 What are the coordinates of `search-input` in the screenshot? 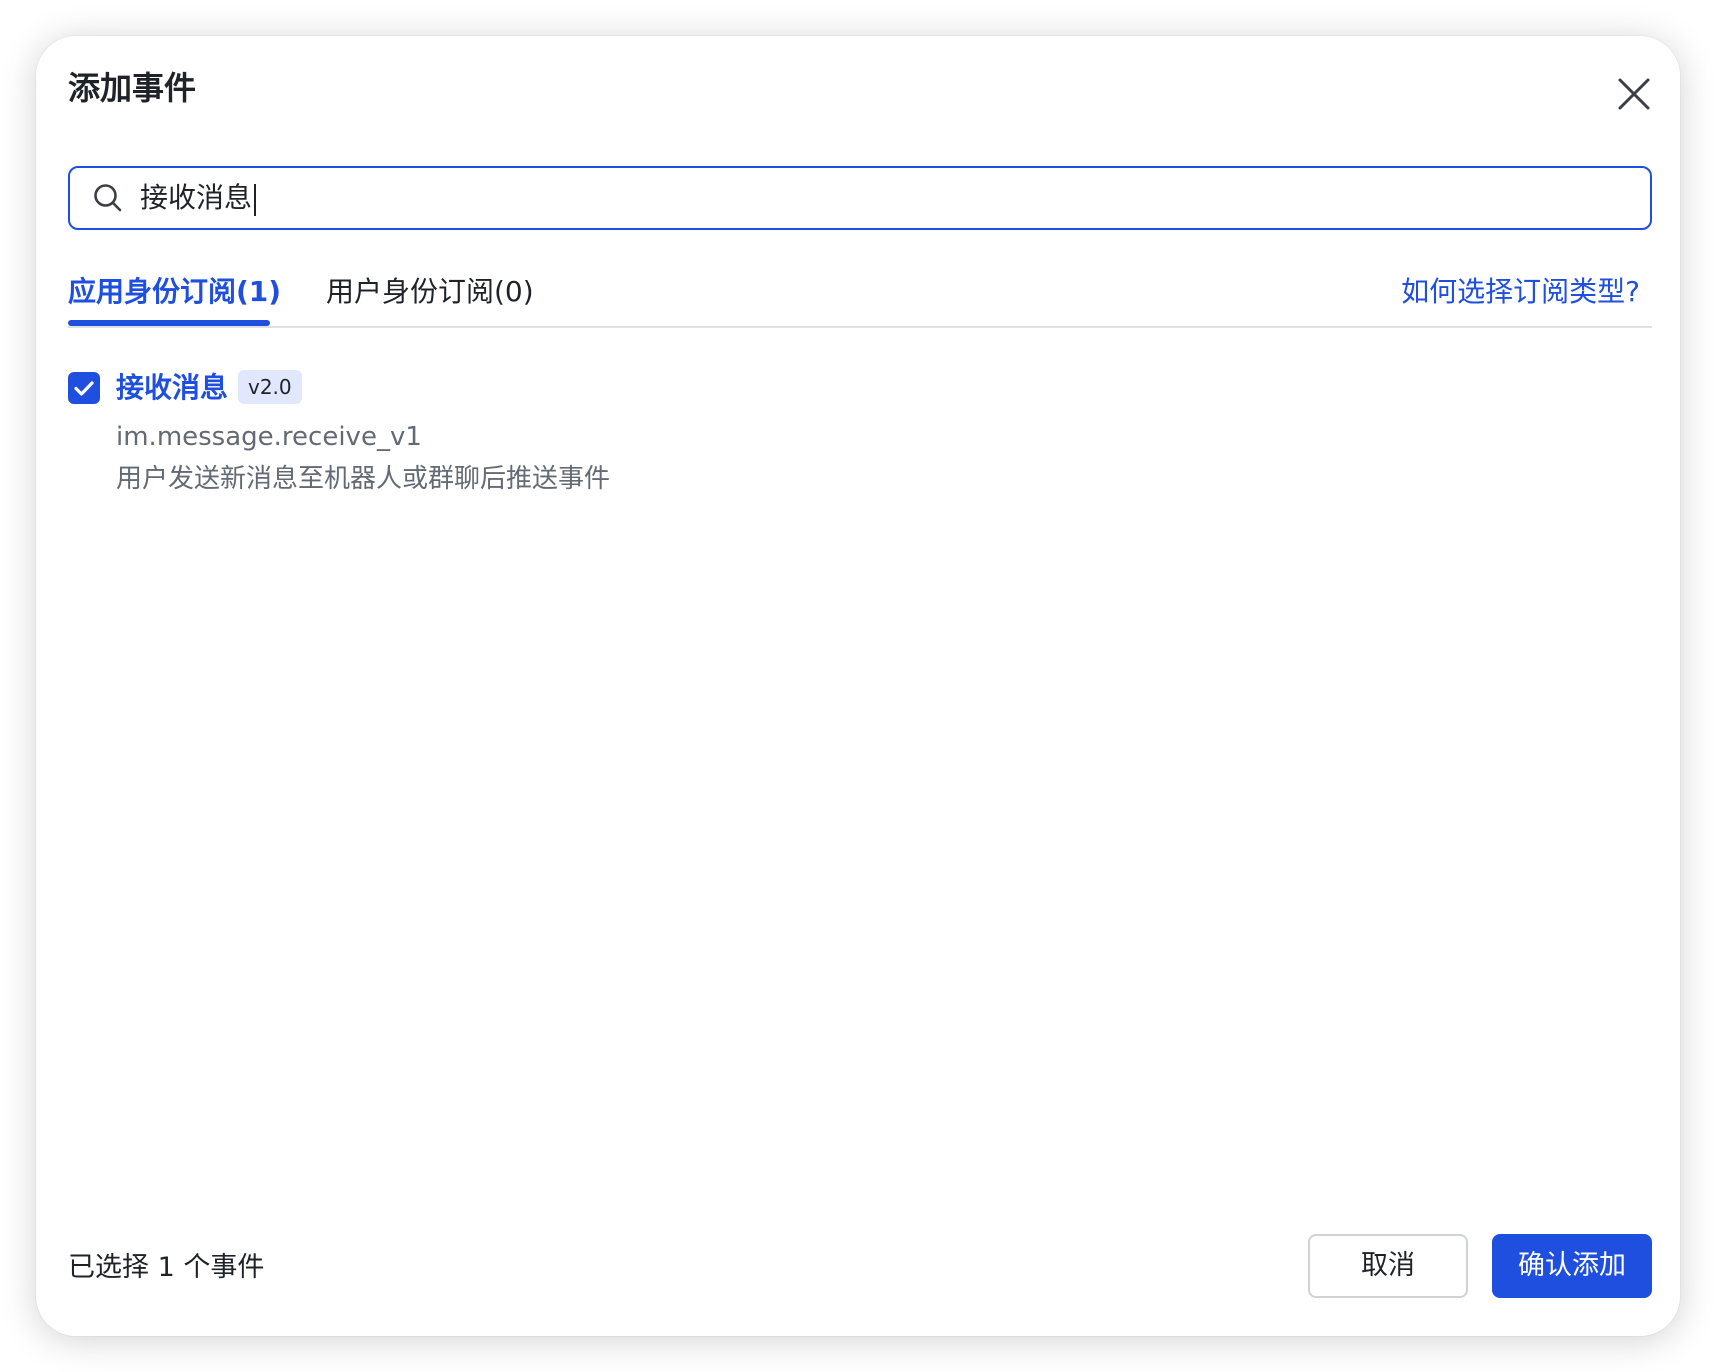 It's located at (885, 198).